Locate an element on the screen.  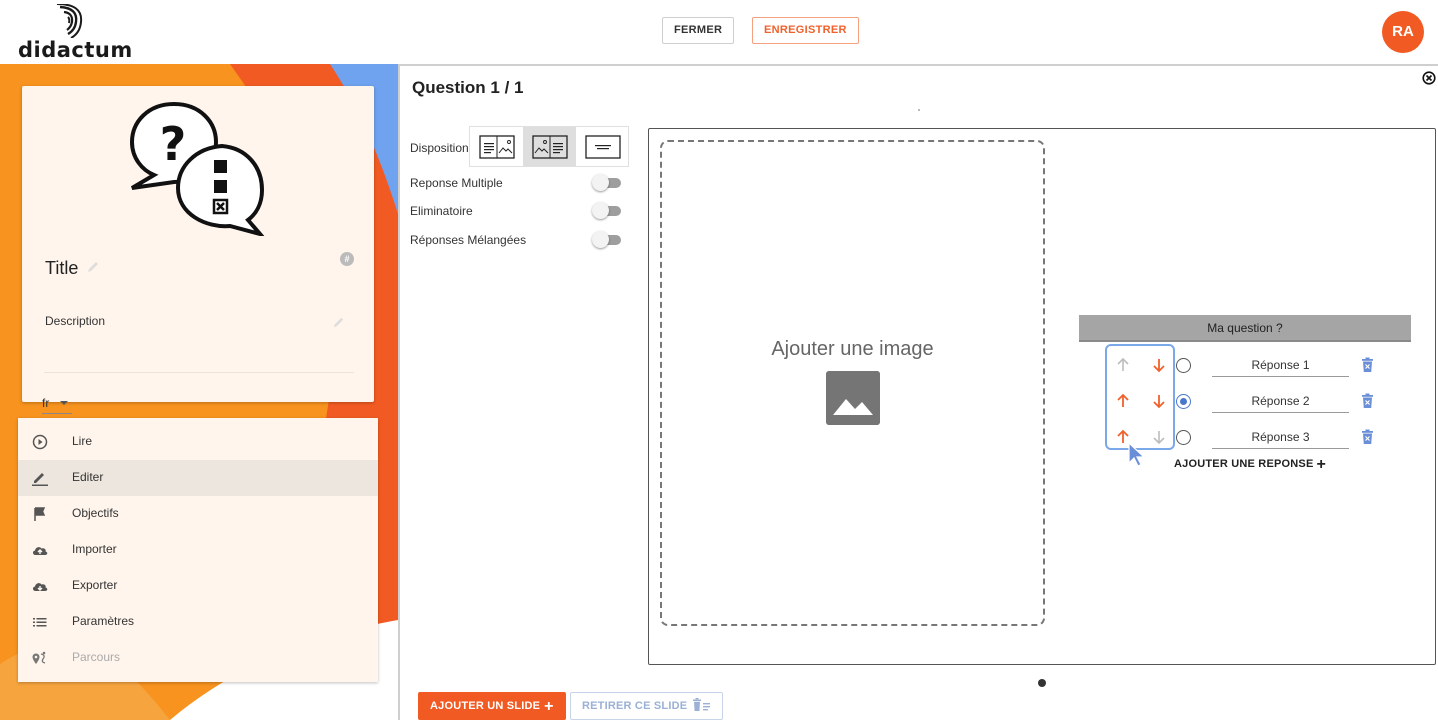
logo: didactum is located at coordinates (75, 33).